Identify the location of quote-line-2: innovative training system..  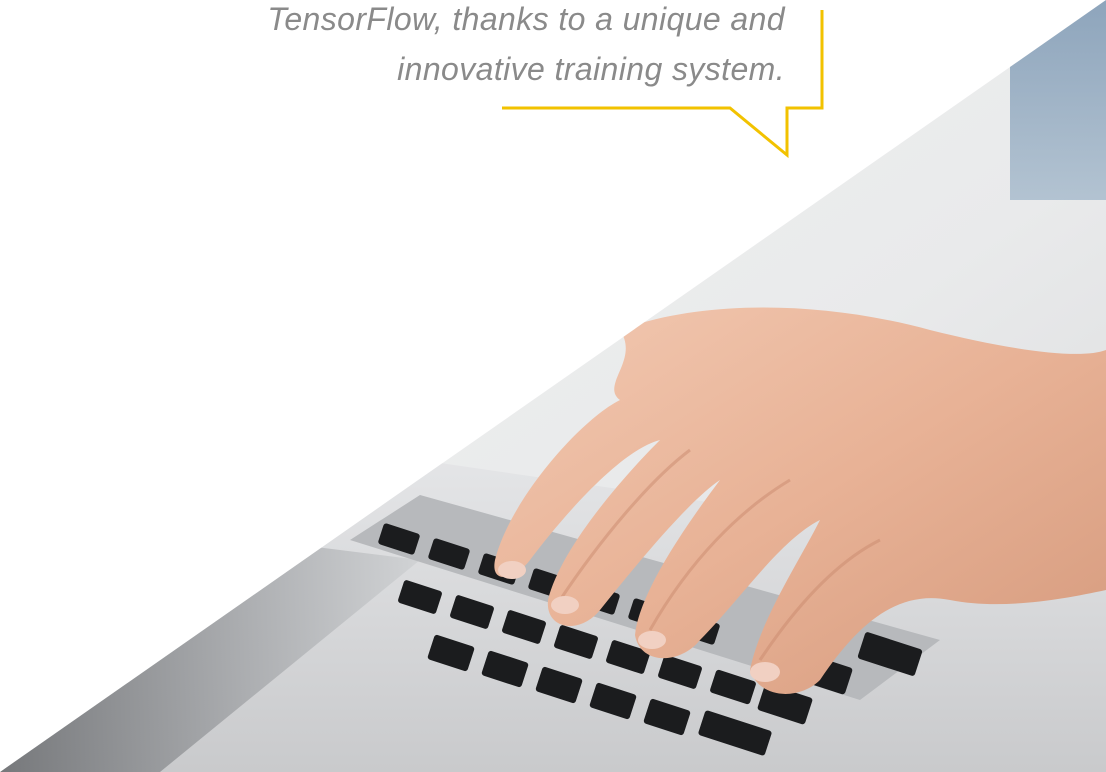
(591, 69).